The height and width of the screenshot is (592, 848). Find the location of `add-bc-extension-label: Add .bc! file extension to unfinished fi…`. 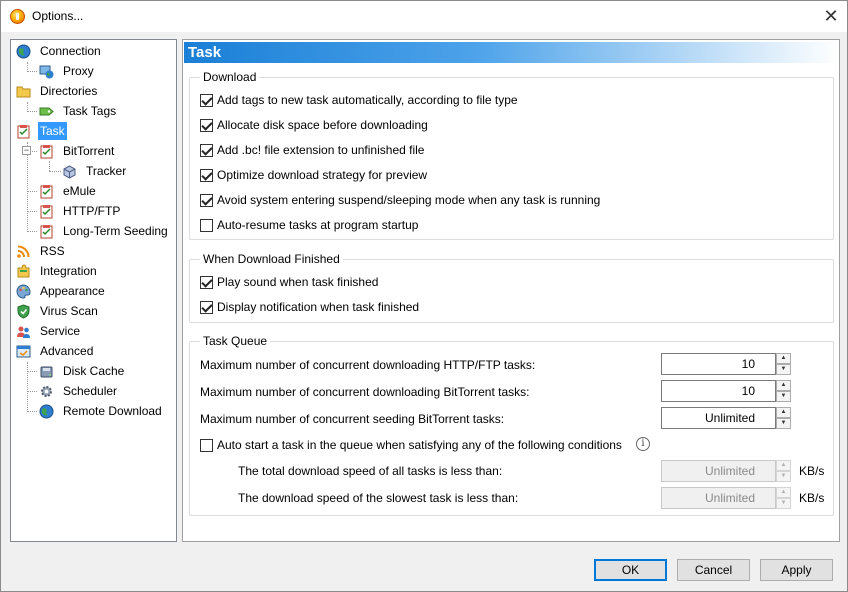

add-bc-extension-label: Add .bc! file extension to unfinished fi… is located at coordinates (321, 150).